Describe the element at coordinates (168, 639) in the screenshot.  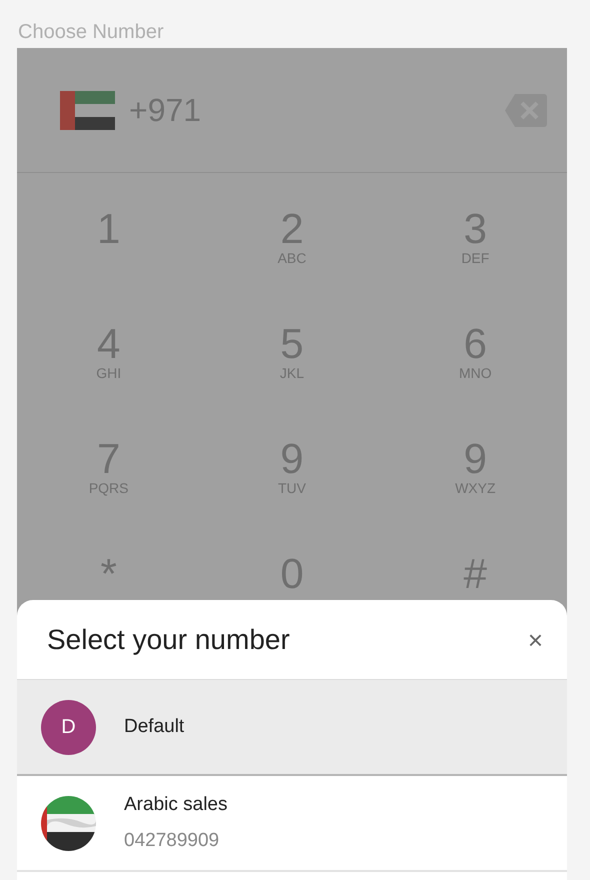
I see `sheet-title: Select your number` at that location.